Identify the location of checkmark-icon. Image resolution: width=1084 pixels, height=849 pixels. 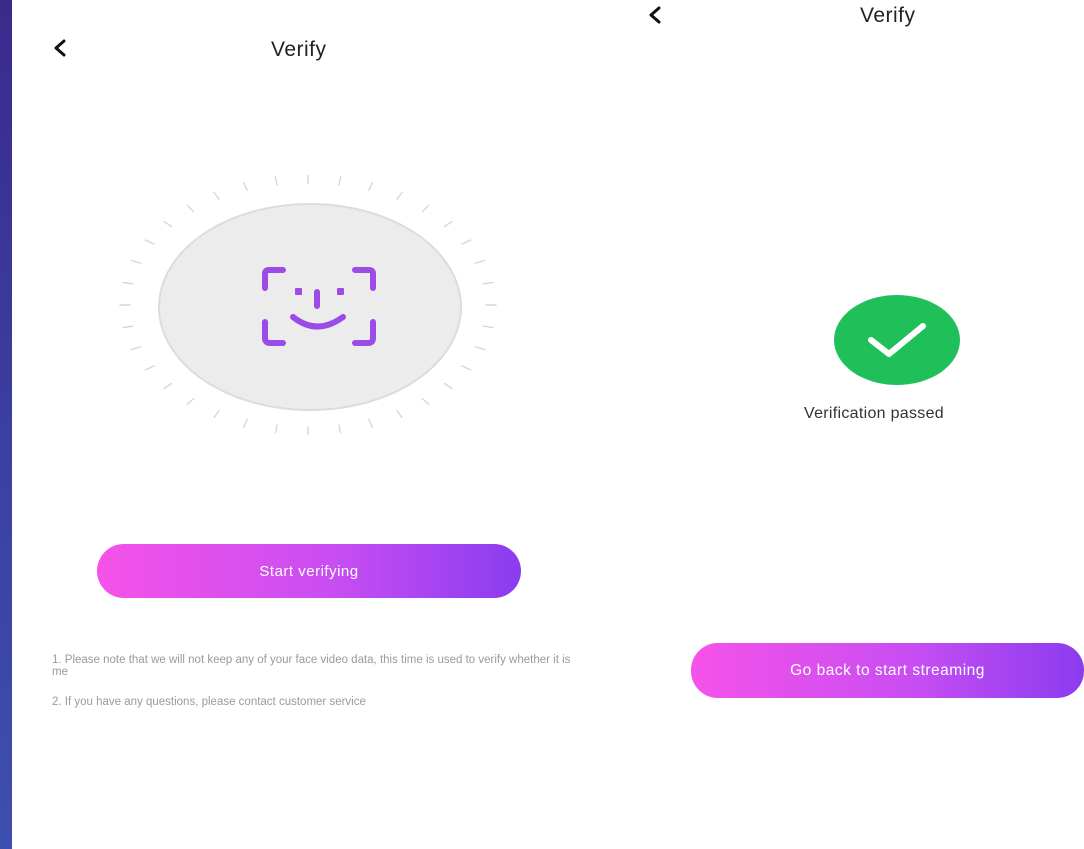
(897, 340).